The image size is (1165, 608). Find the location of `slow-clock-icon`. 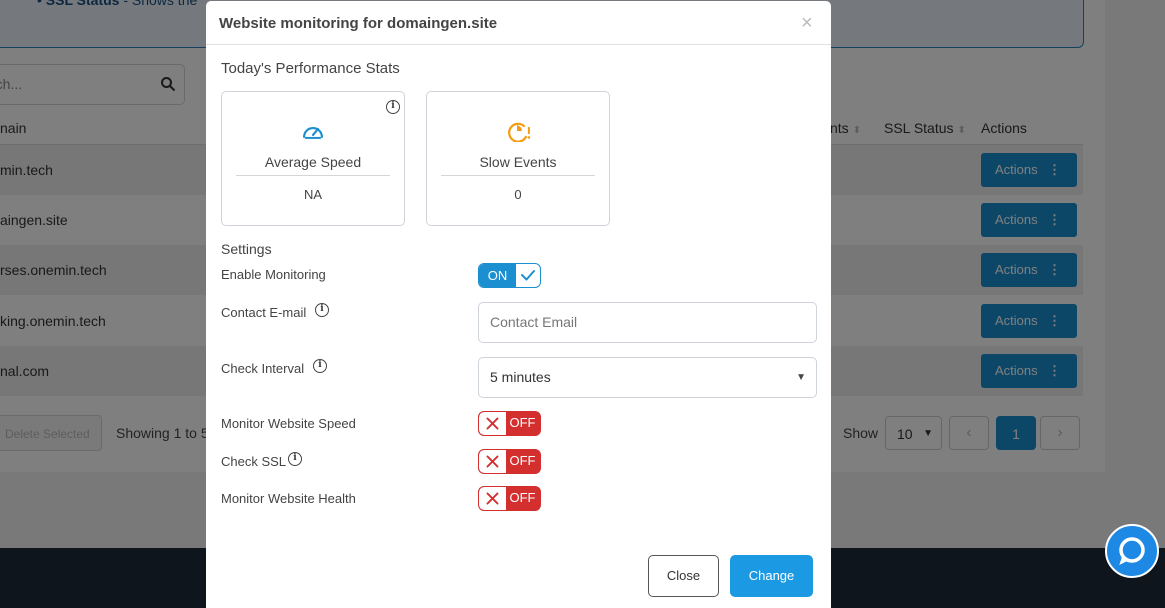

slow-clock-icon is located at coordinates (519, 132).